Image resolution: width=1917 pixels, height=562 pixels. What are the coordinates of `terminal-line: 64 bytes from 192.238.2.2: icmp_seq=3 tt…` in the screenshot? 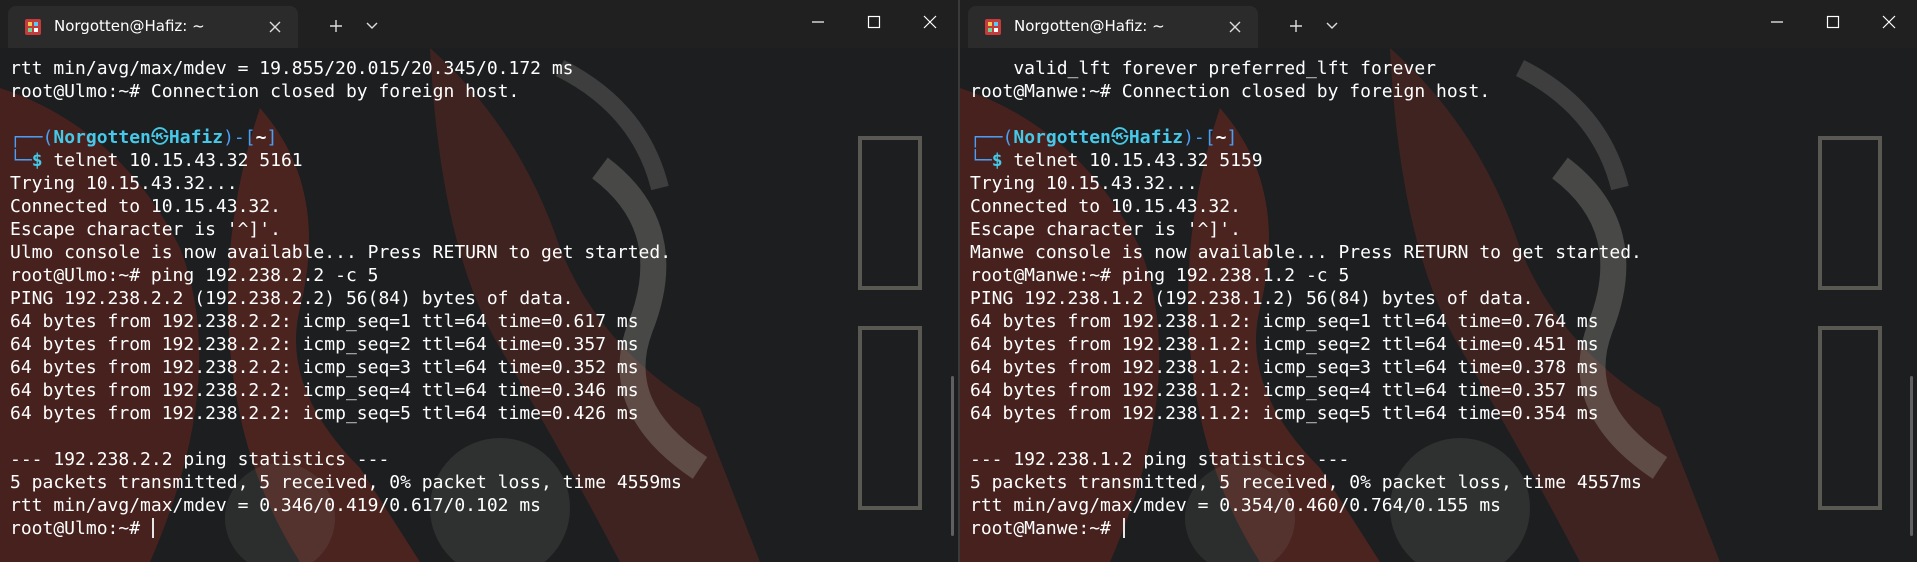 It's located at (346, 367).